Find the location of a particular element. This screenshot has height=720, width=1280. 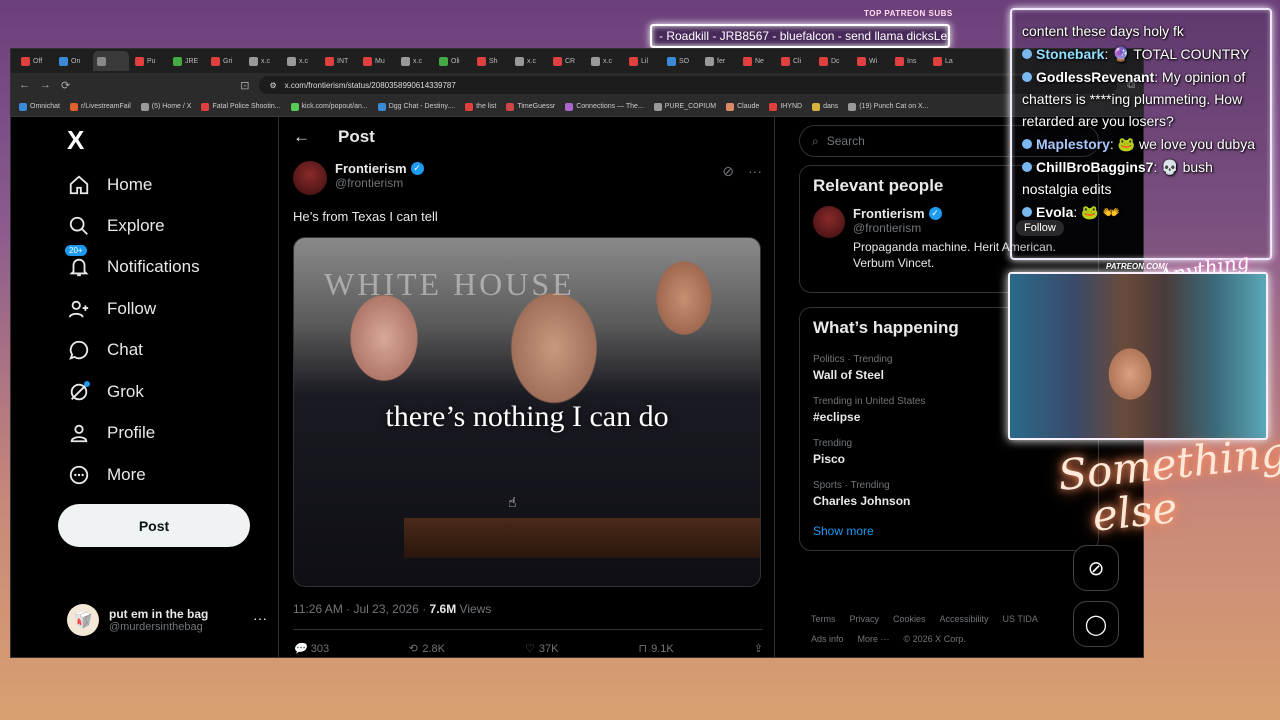

follow-button: Follow is located at coordinates (1040, 228).